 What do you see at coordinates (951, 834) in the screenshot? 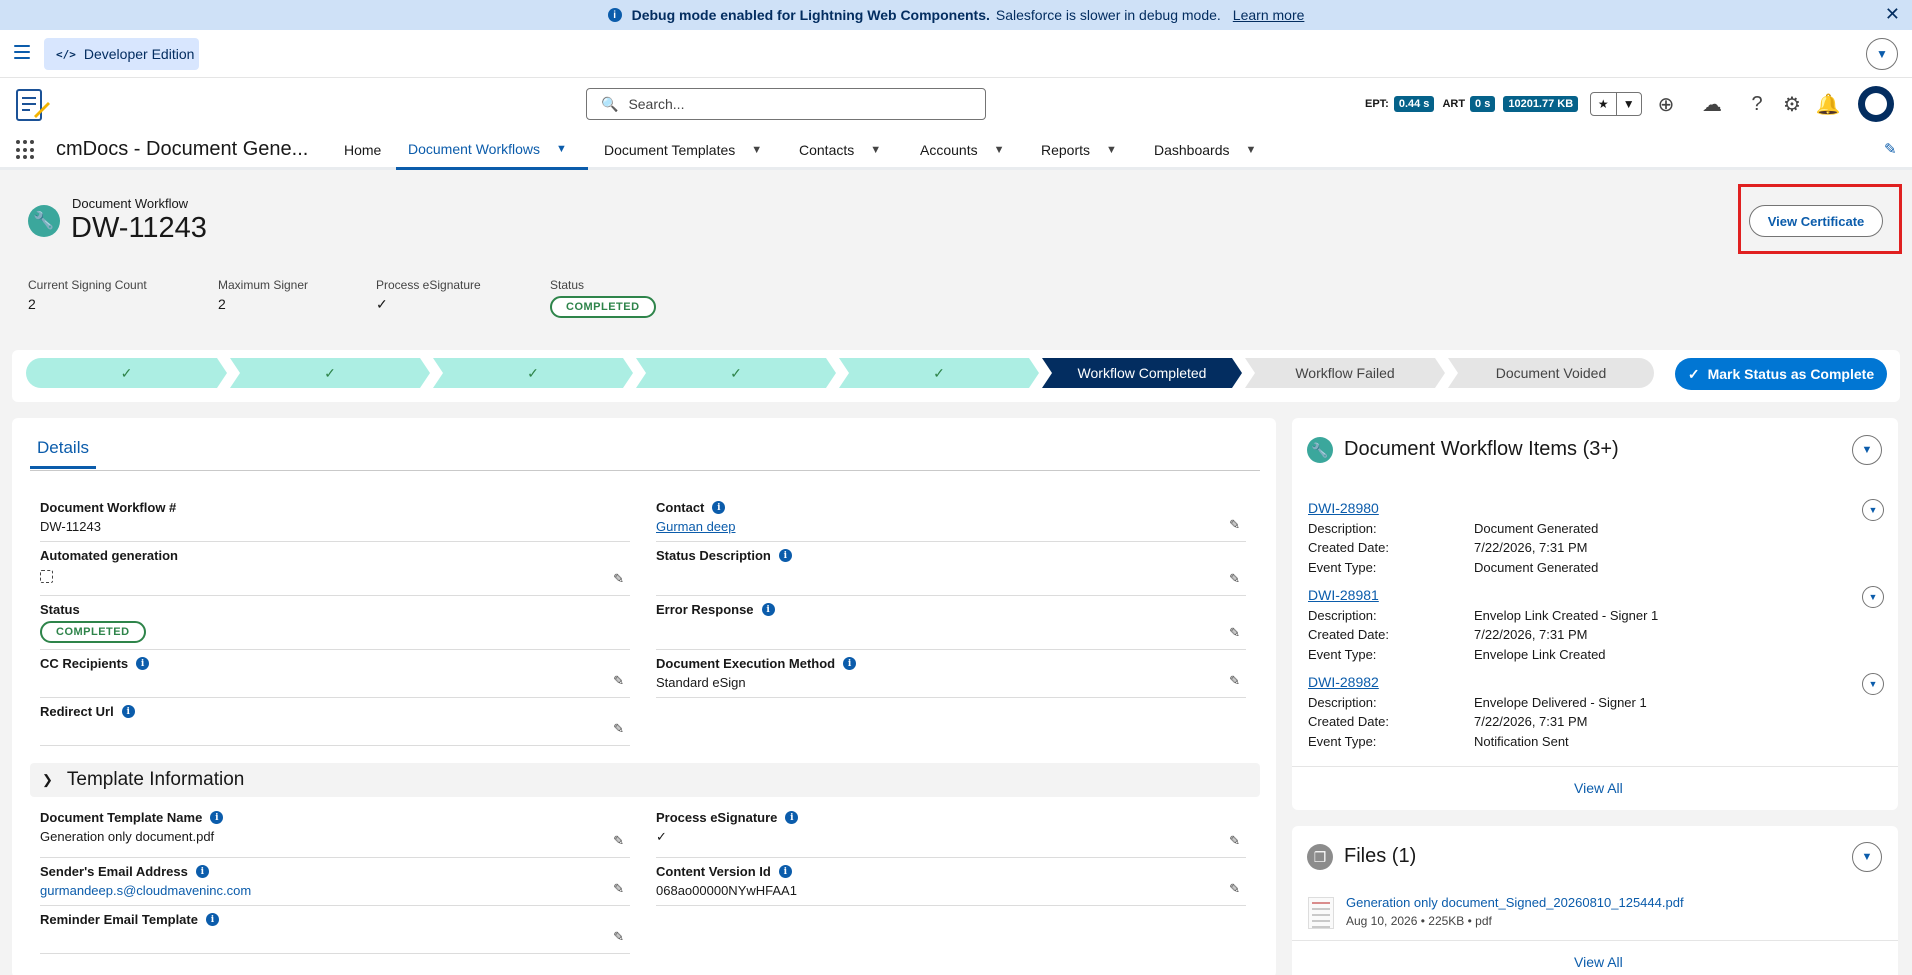
I see `field-process-esignature: Process eSignature i ✓ ✎` at bounding box center [951, 834].